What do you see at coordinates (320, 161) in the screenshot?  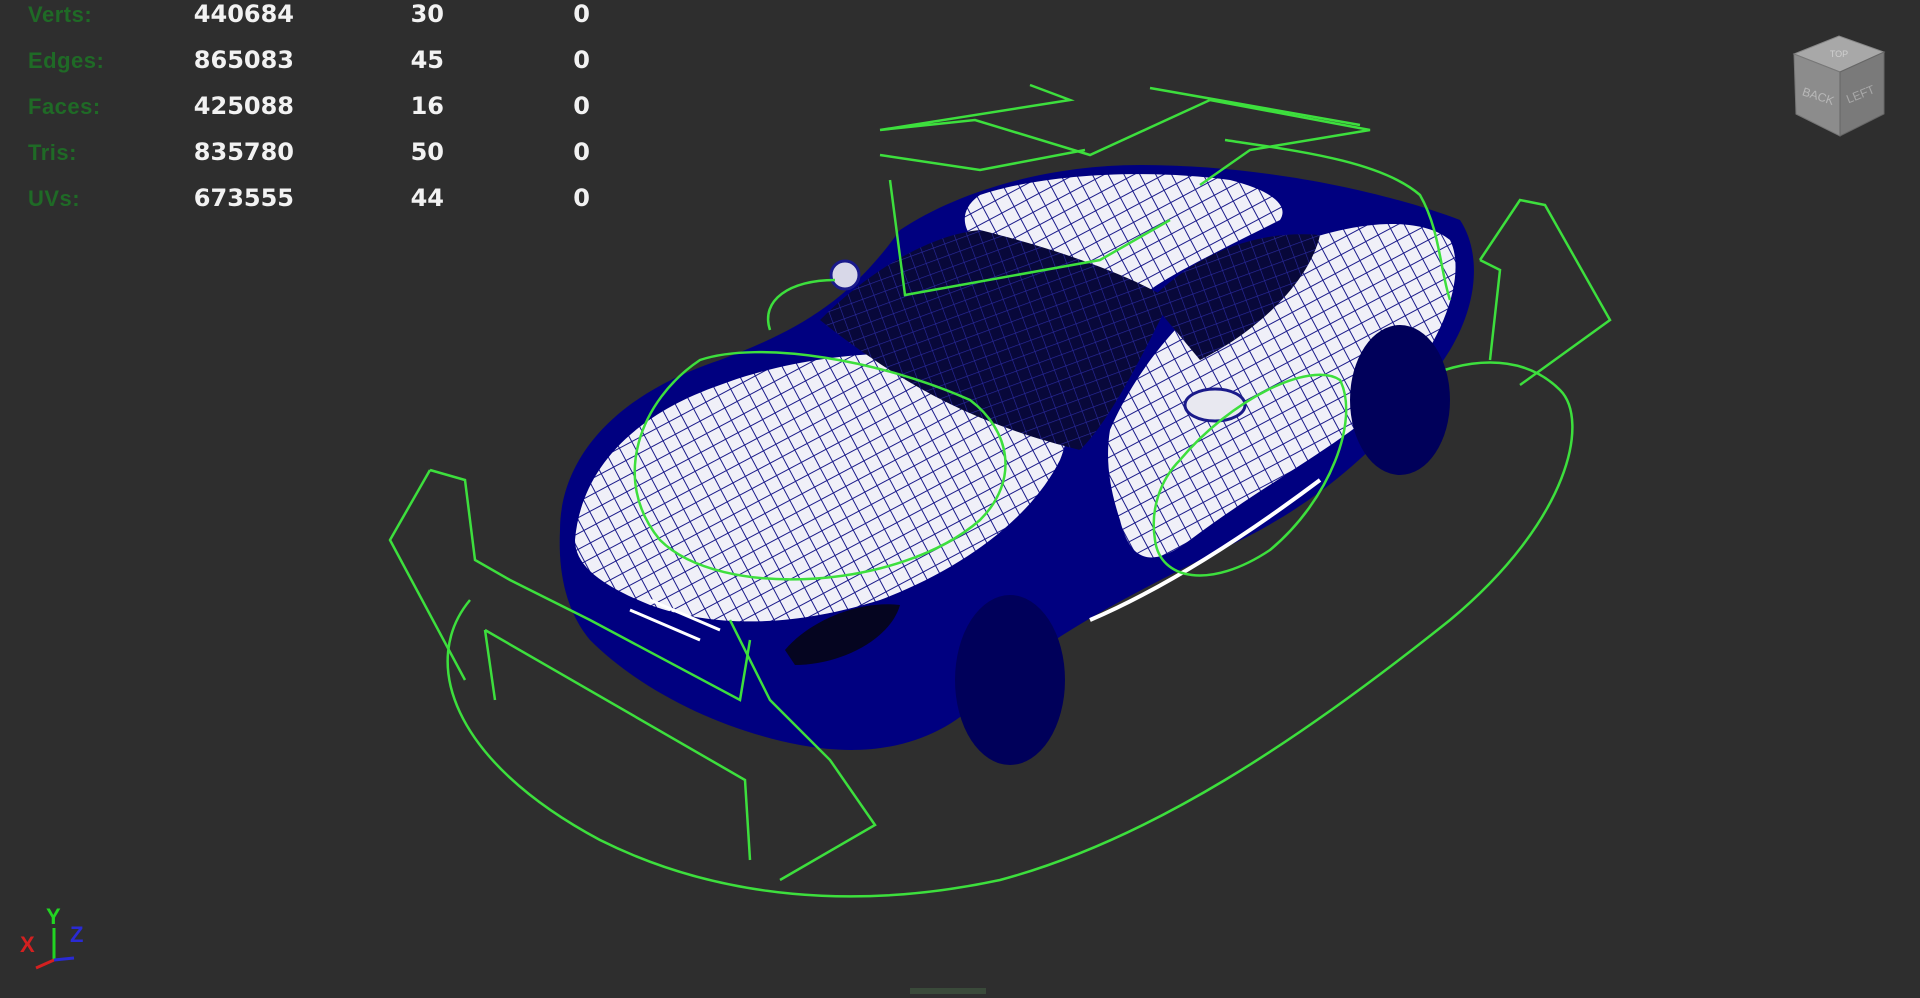 I see `hud-row-tris: Tris: 835780 50 0` at bounding box center [320, 161].